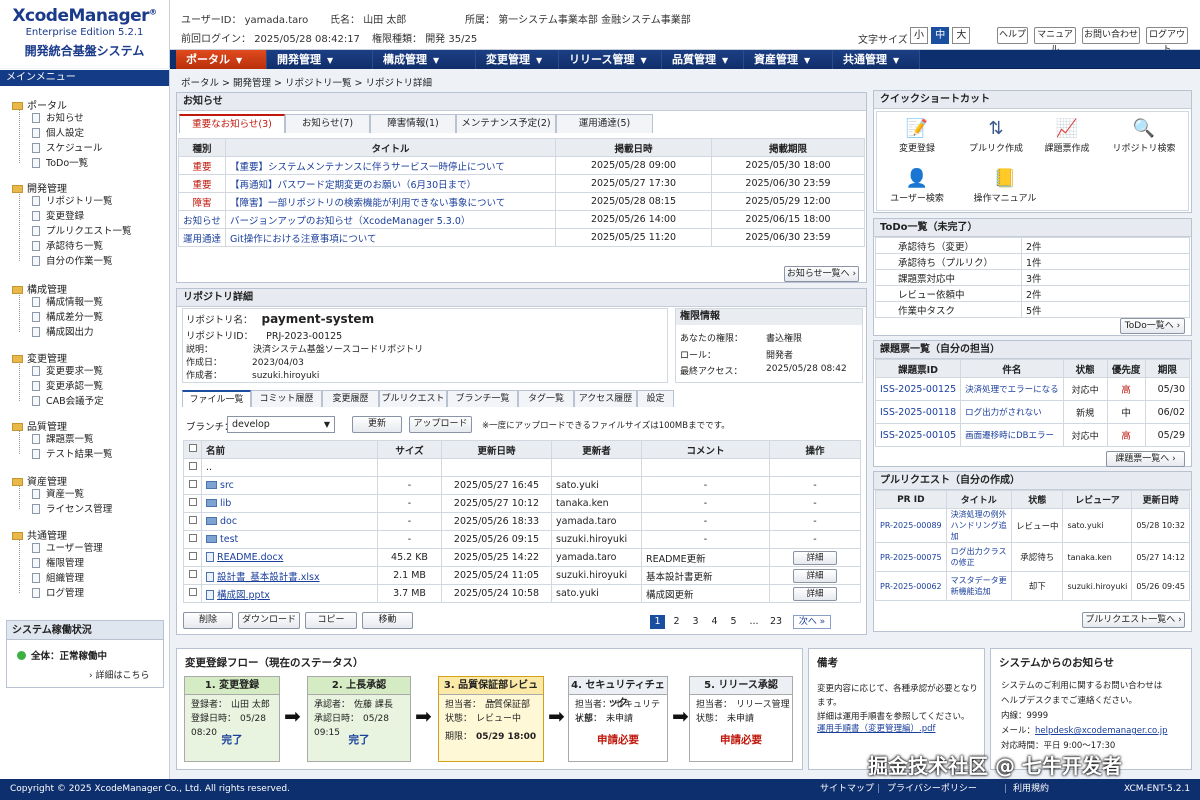 This screenshot has width=1200, height=800. What do you see at coordinates (391, 237) in the screenshot?
I see `notice-title-link: Git操作における注意事項について` at bounding box center [391, 237].